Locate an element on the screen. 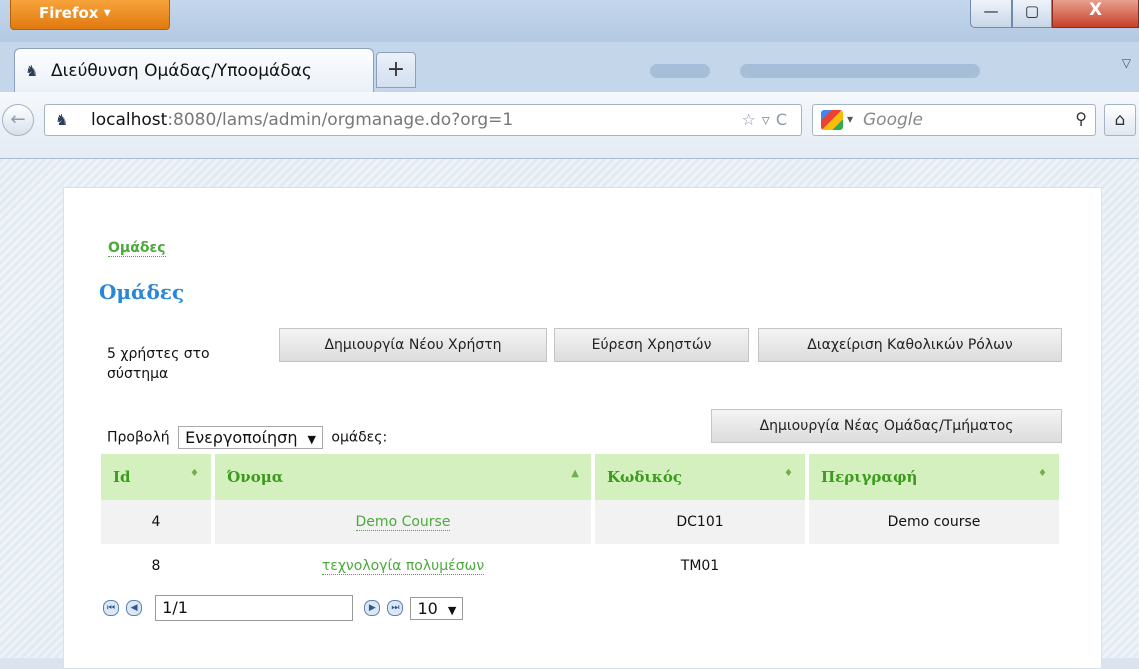 The height and width of the screenshot is (669, 1139). cell-code: TM01 is located at coordinates (699, 566).